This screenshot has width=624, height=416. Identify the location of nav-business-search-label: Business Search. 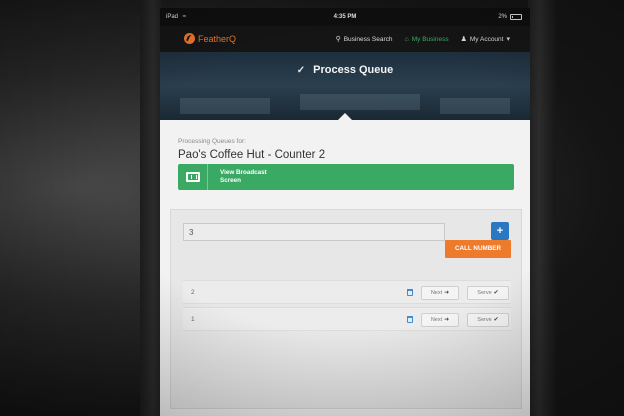
(368, 39).